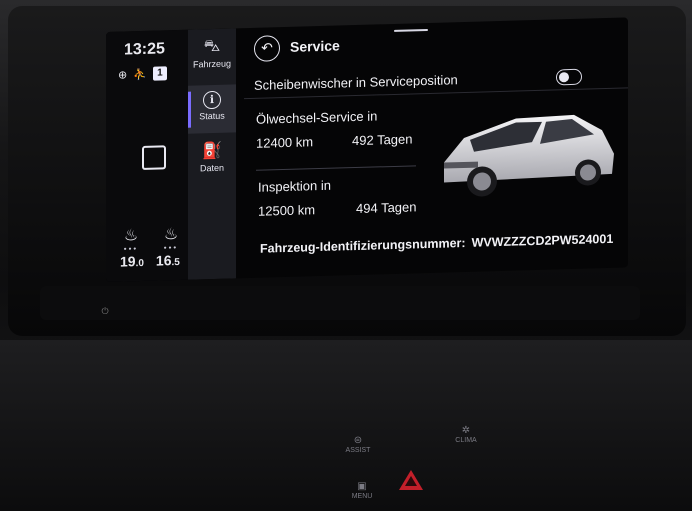 The width and height of the screenshot is (692, 511). What do you see at coordinates (212, 100) in the screenshot?
I see `info-icon: i` at bounding box center [212, 100].